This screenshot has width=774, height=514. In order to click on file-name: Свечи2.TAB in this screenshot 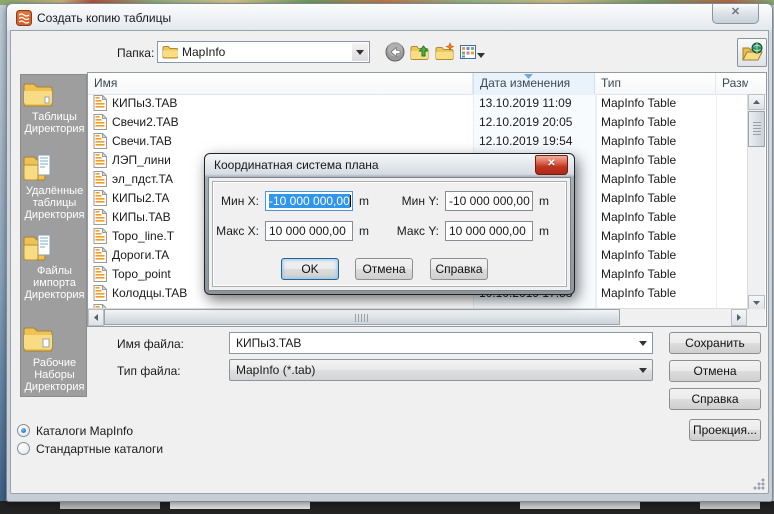, I will do `click(145, 122)`.